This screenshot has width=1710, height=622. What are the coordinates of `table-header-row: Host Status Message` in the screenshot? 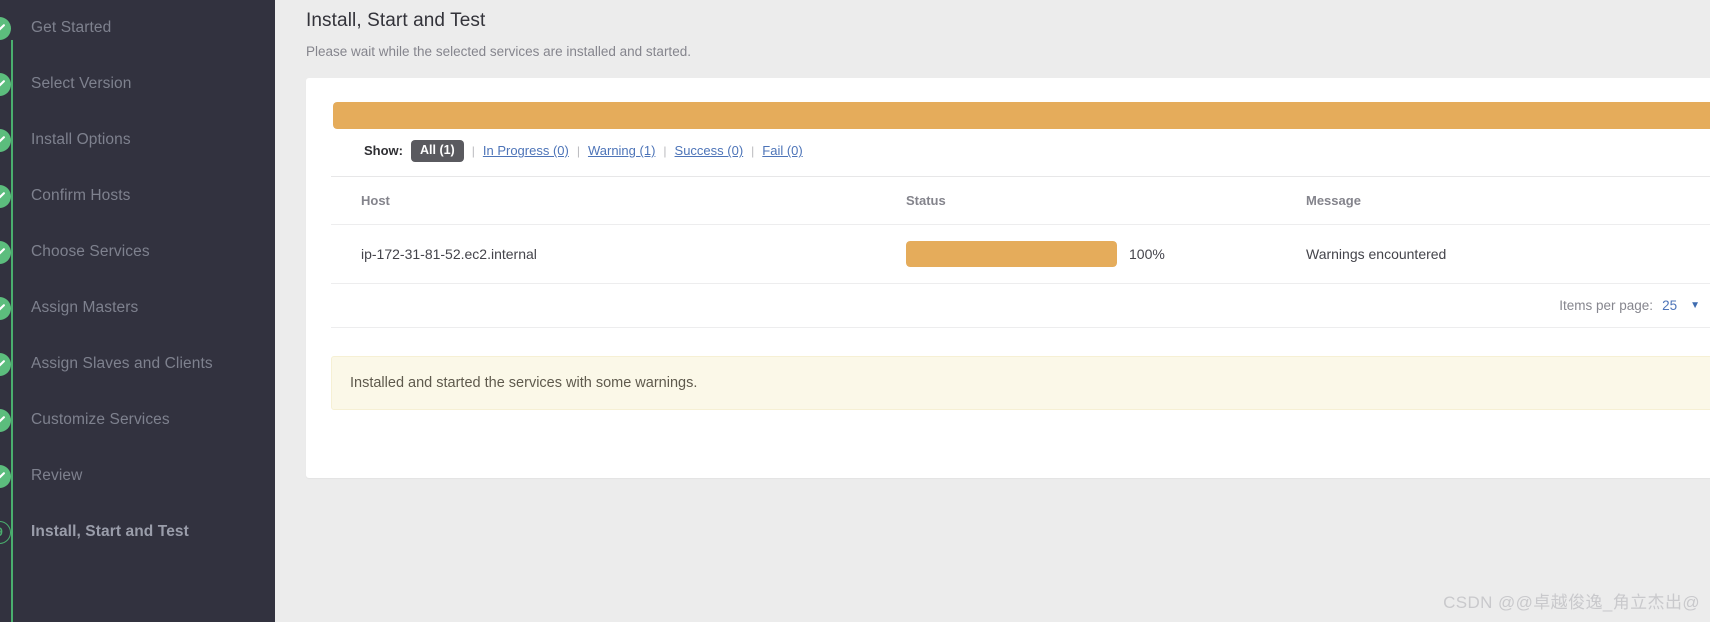 It's located at (1020, 201).